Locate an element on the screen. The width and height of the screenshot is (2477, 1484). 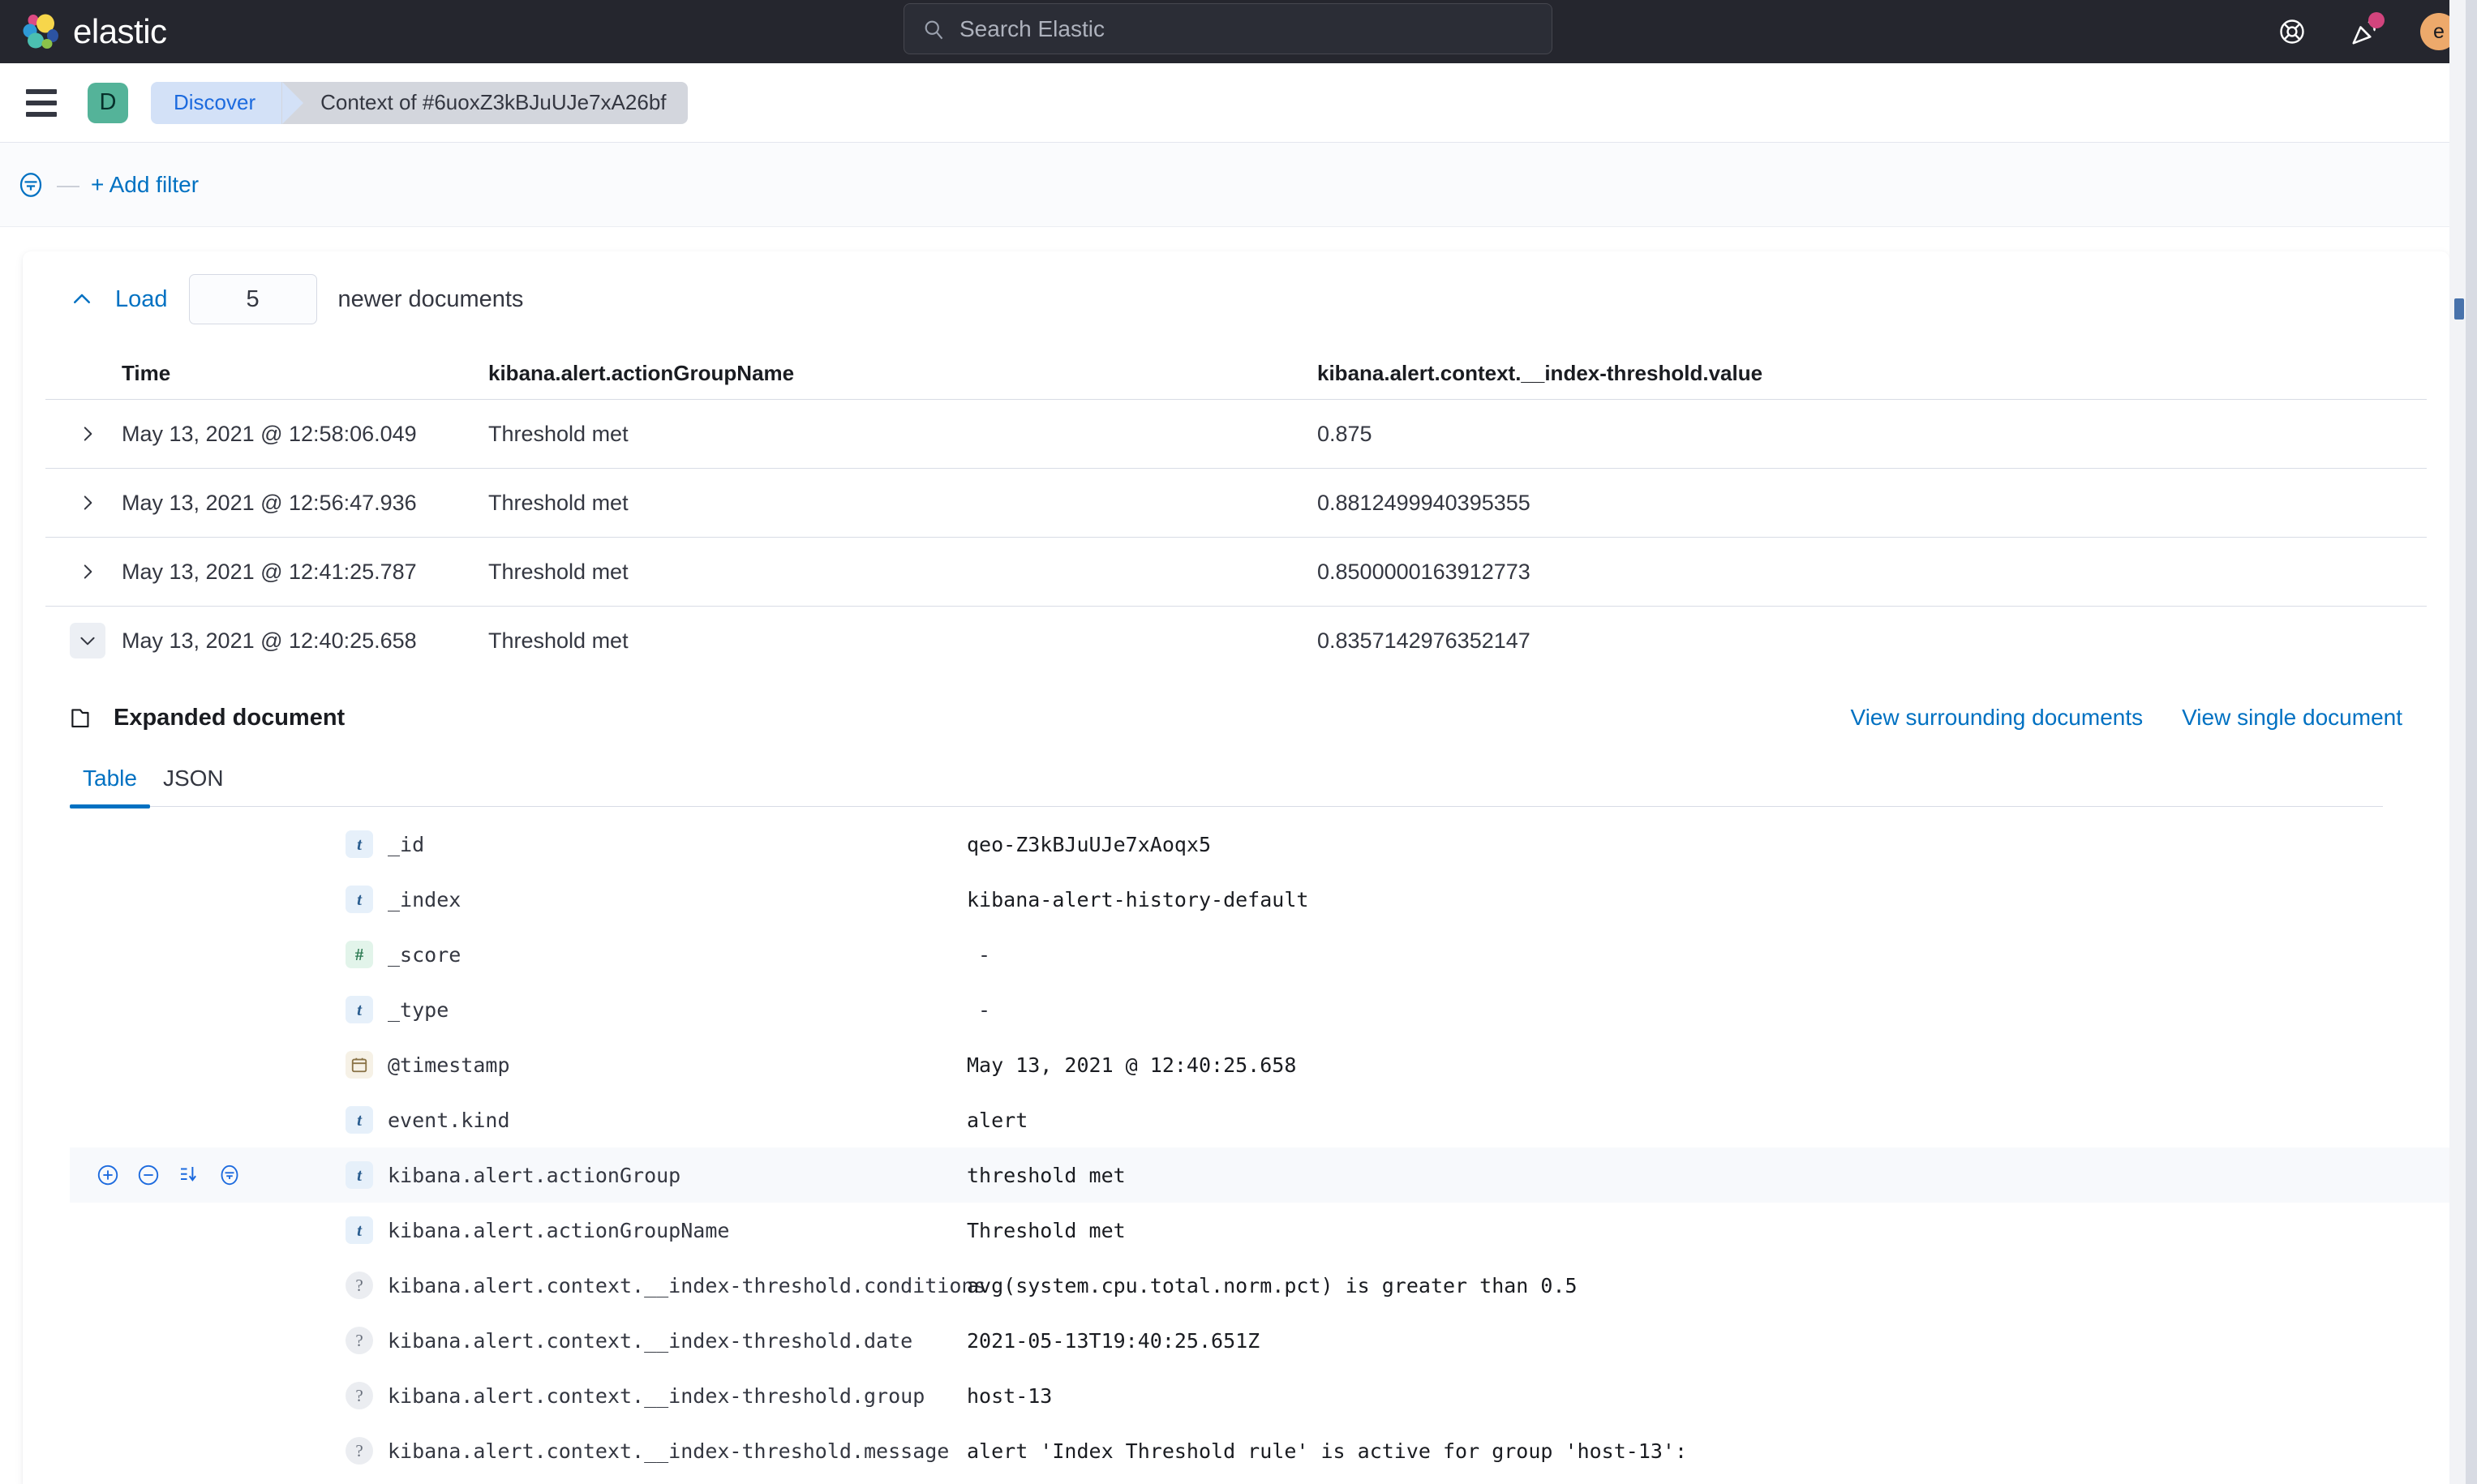
page-right-gutter is located at coordinates (2457, 742).